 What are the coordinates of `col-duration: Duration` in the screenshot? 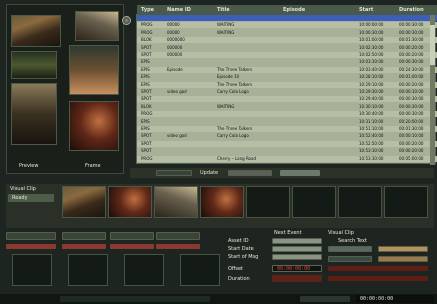 It's located at (411, 10).